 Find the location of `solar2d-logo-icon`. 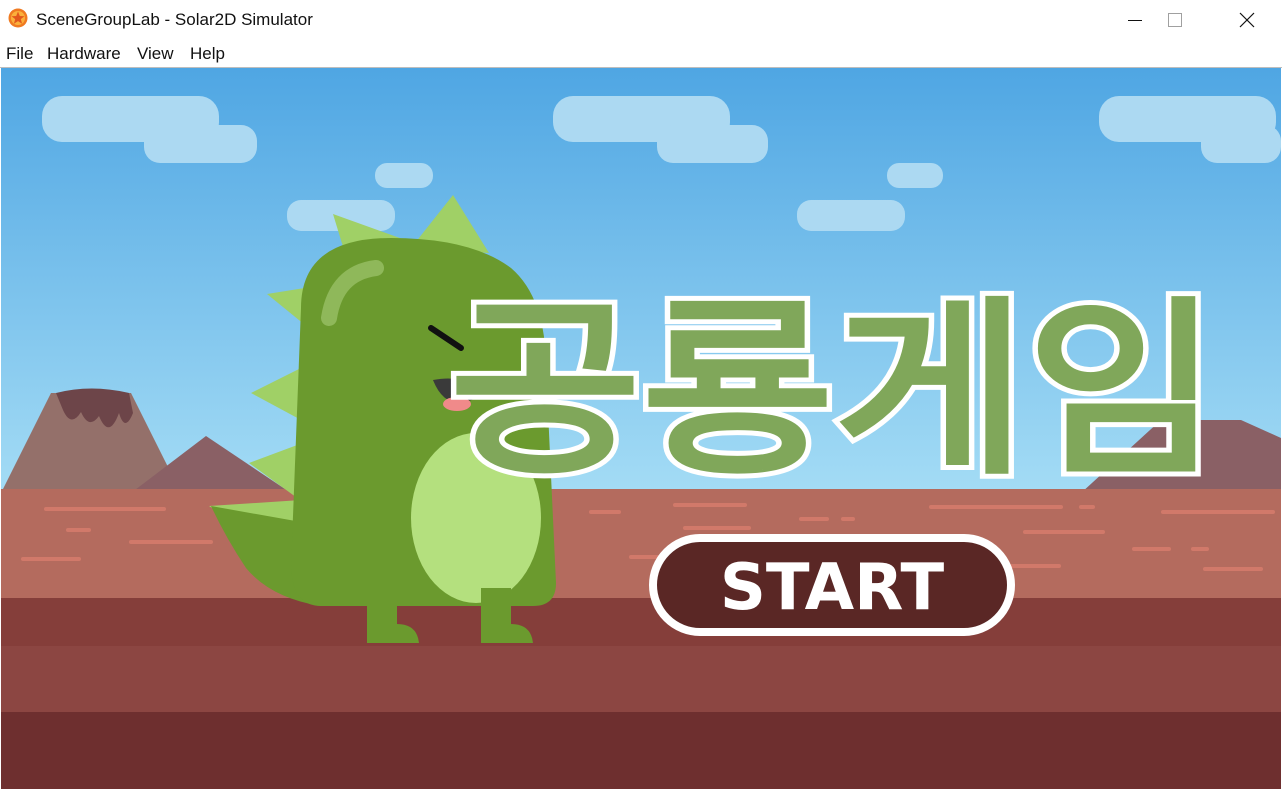

solar2d-logo-icon is located at coordinates (18, 18).